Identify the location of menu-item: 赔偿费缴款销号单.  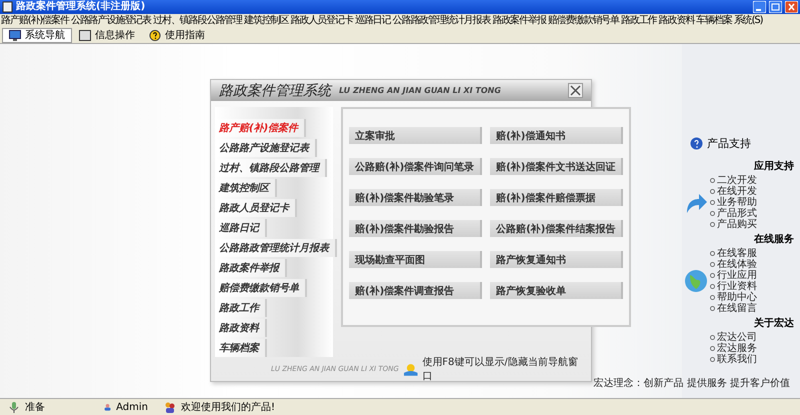
(583, 20).